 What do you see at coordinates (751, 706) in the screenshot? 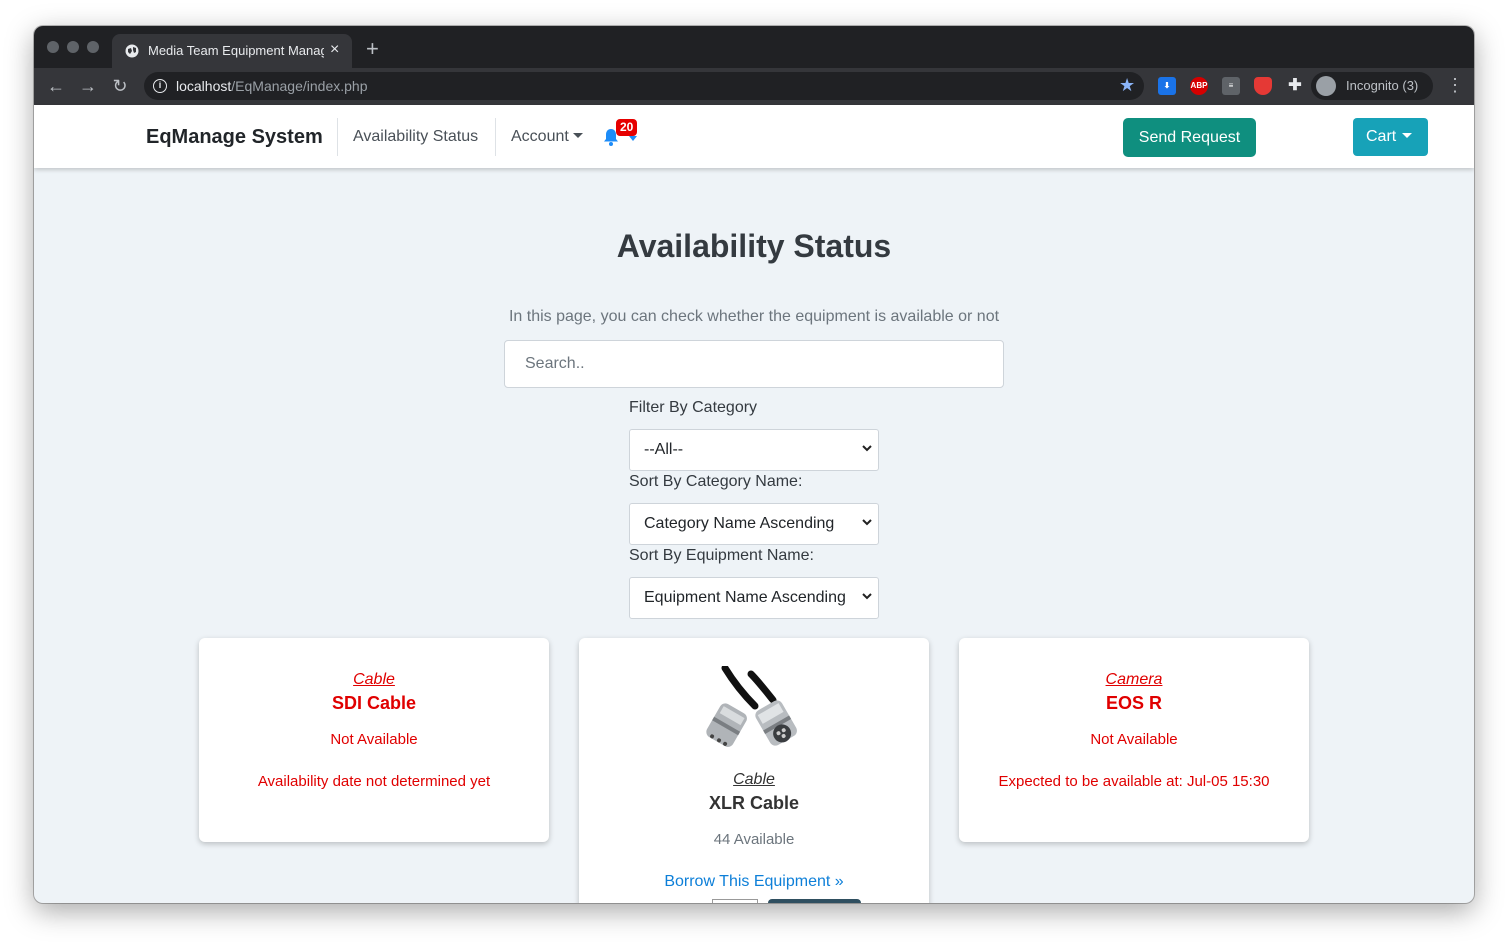
I see `xlr-cable-image` at bounding box center [751, 706].